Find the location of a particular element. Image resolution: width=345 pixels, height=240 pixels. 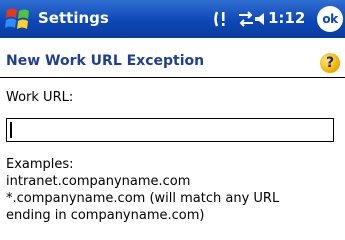

examples-heading: Examples: is located at coordinates (40, 164).